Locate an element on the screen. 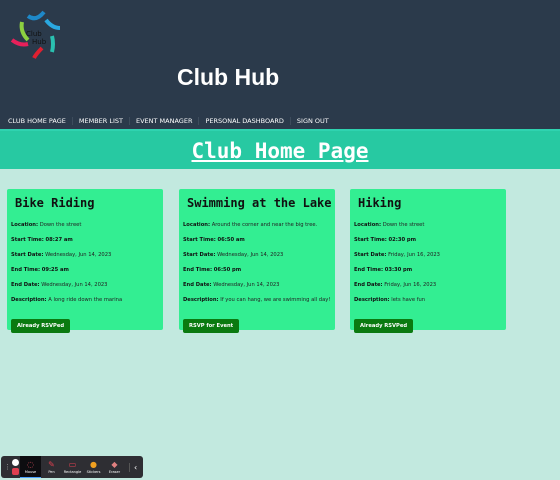 The image size is (560, 480). field-value: 02:30 pm is located at coordinates (402, 240).